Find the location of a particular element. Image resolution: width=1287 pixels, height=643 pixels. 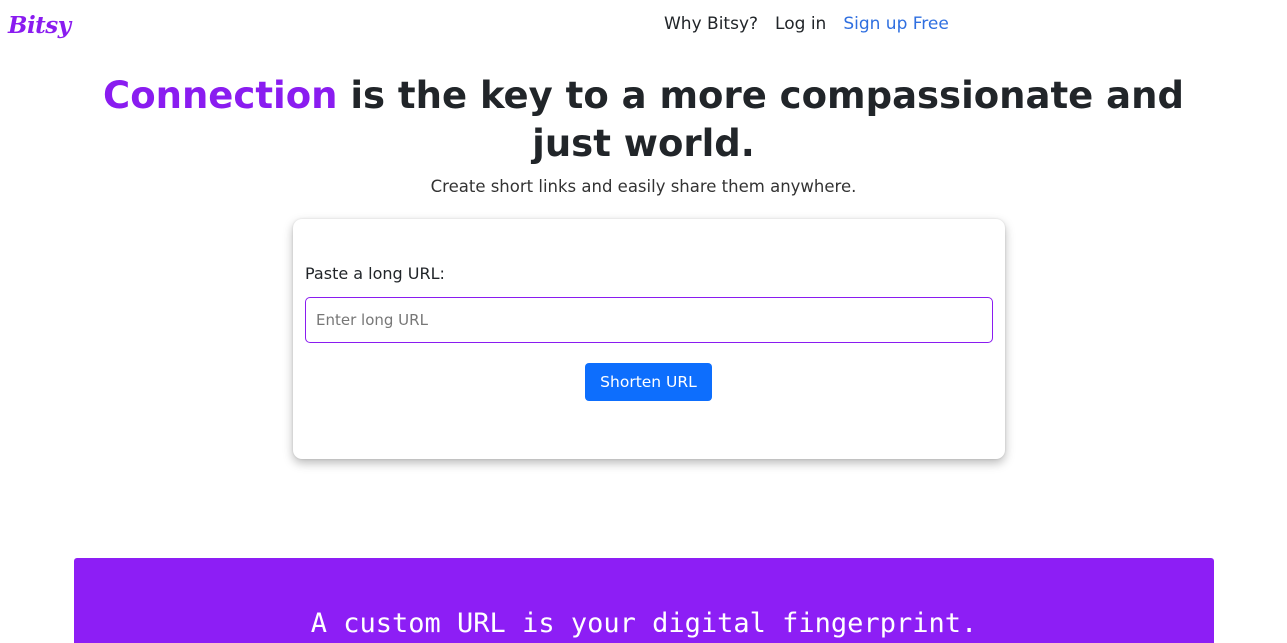

nav-link-why-bitsy: Why Bitsy? is located at coordinates (711, 24).